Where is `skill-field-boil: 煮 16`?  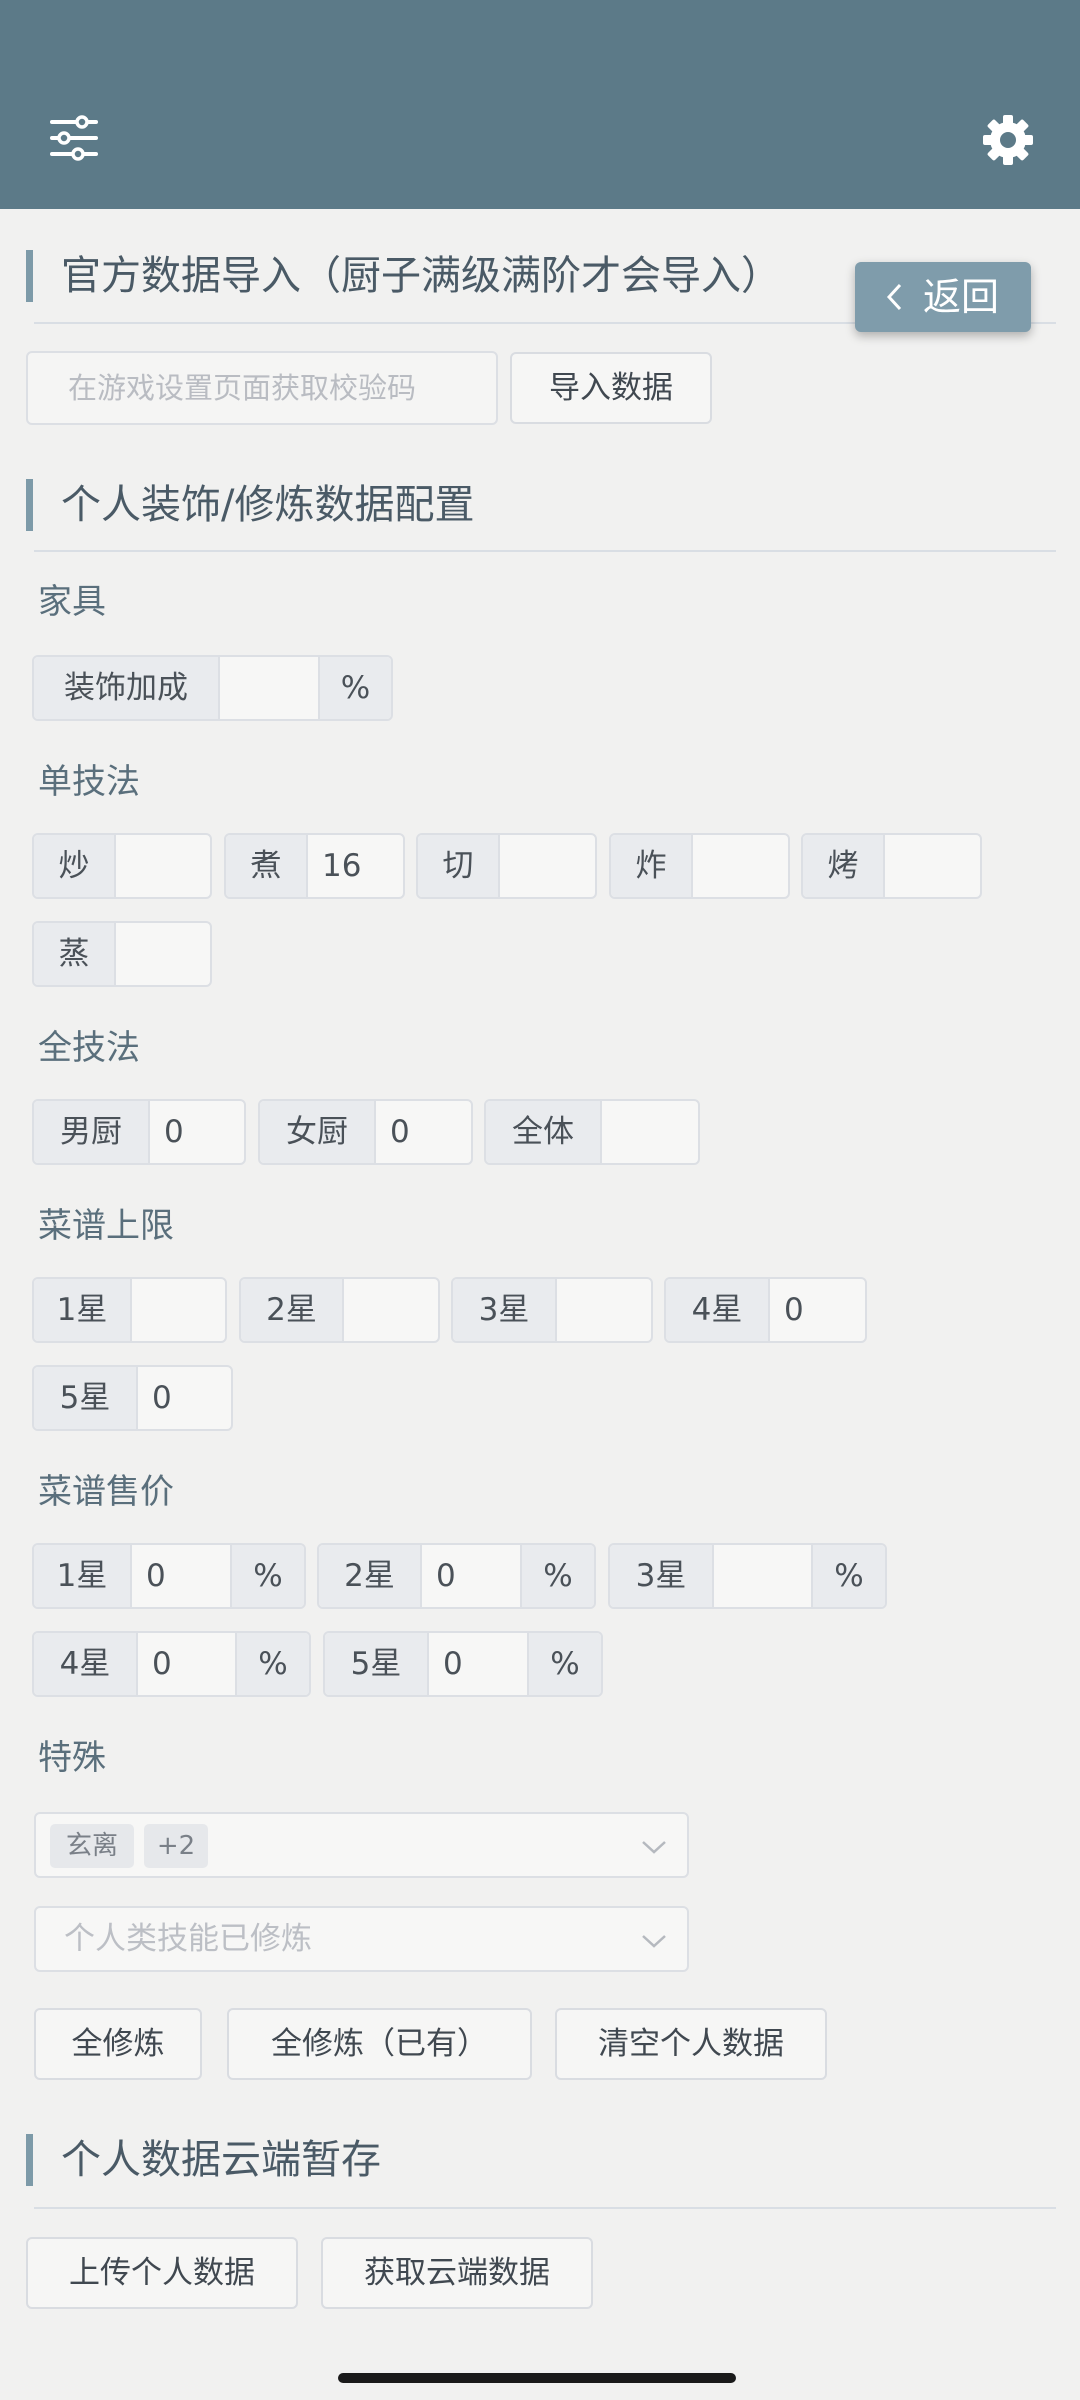 skill-field-boil: 煮 16 is located at coordinates (314, 866).